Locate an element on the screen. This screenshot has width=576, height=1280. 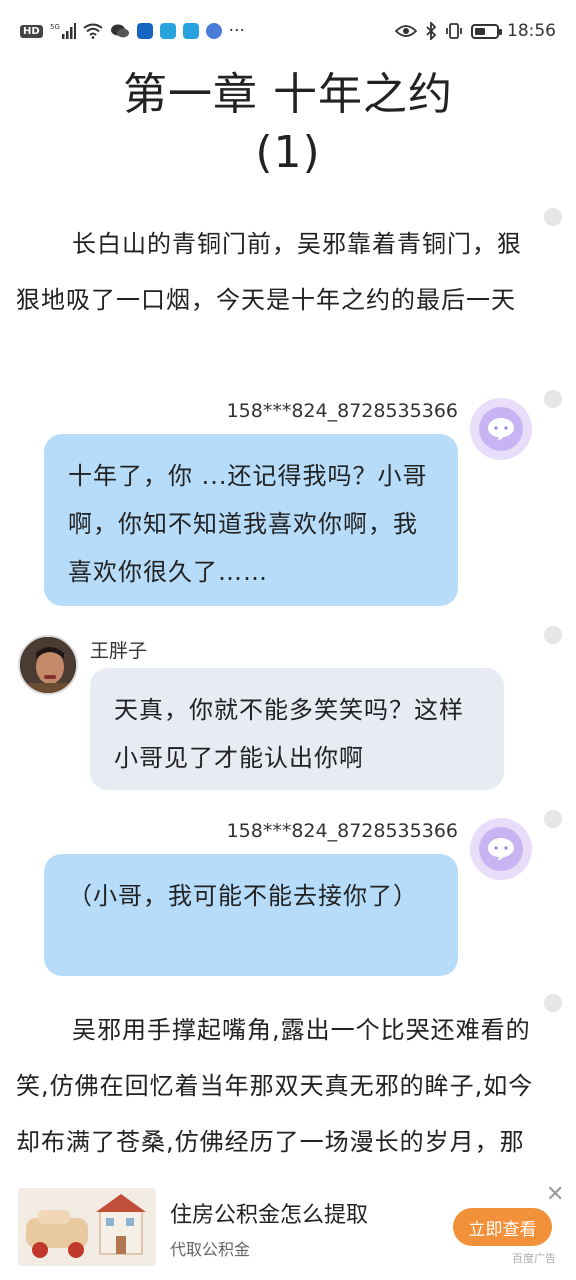
signal-icon: 5G is located at coordinates (63, 31).